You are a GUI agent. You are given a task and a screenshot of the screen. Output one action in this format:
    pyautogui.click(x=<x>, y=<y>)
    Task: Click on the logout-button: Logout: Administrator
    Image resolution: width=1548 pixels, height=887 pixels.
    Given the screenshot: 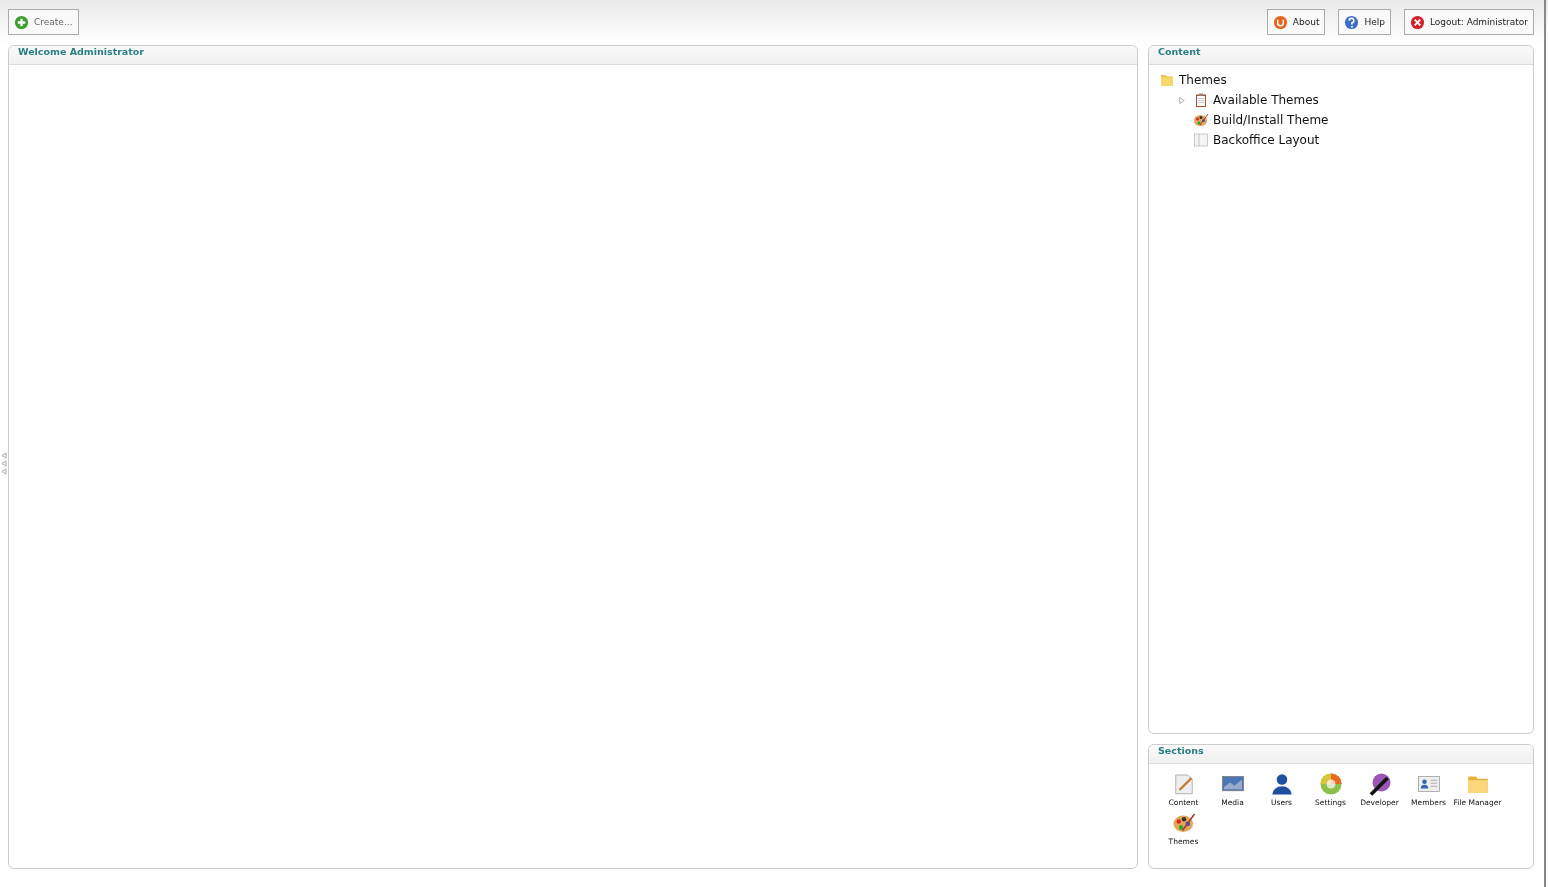 What is the action you would take?
    pyautogui.click(x=1468, y=22)
    